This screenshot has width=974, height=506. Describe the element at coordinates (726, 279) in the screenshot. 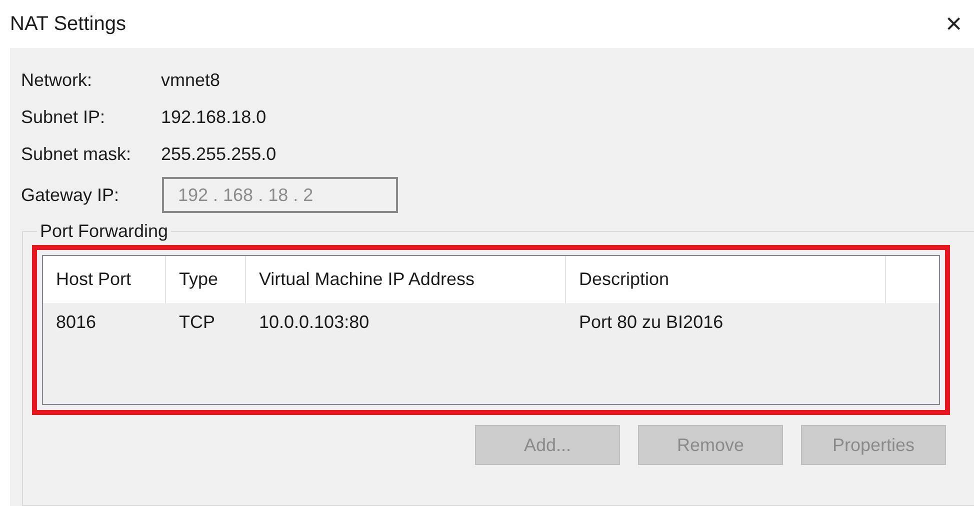

I see `column-header: Description` at that location.